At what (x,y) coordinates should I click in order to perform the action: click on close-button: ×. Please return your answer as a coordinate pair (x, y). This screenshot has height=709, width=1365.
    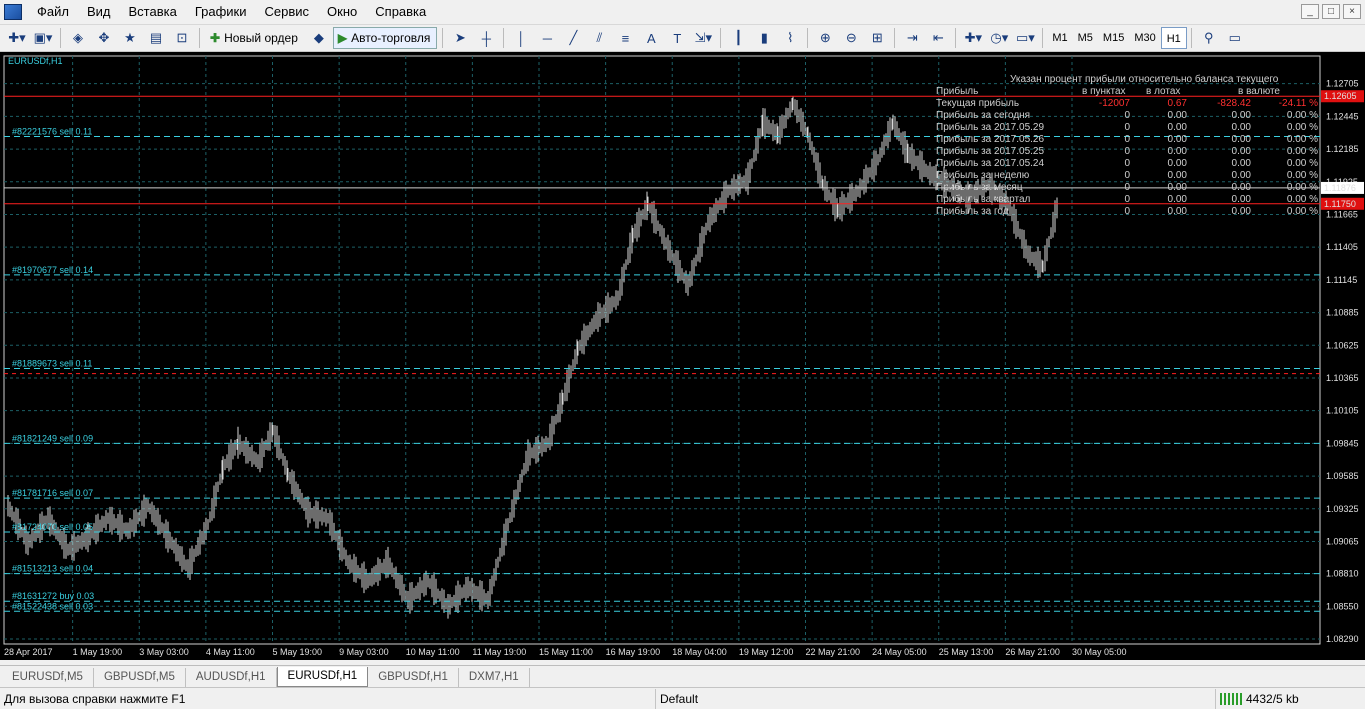
    Looking at the image, I should click on (1352, 11).